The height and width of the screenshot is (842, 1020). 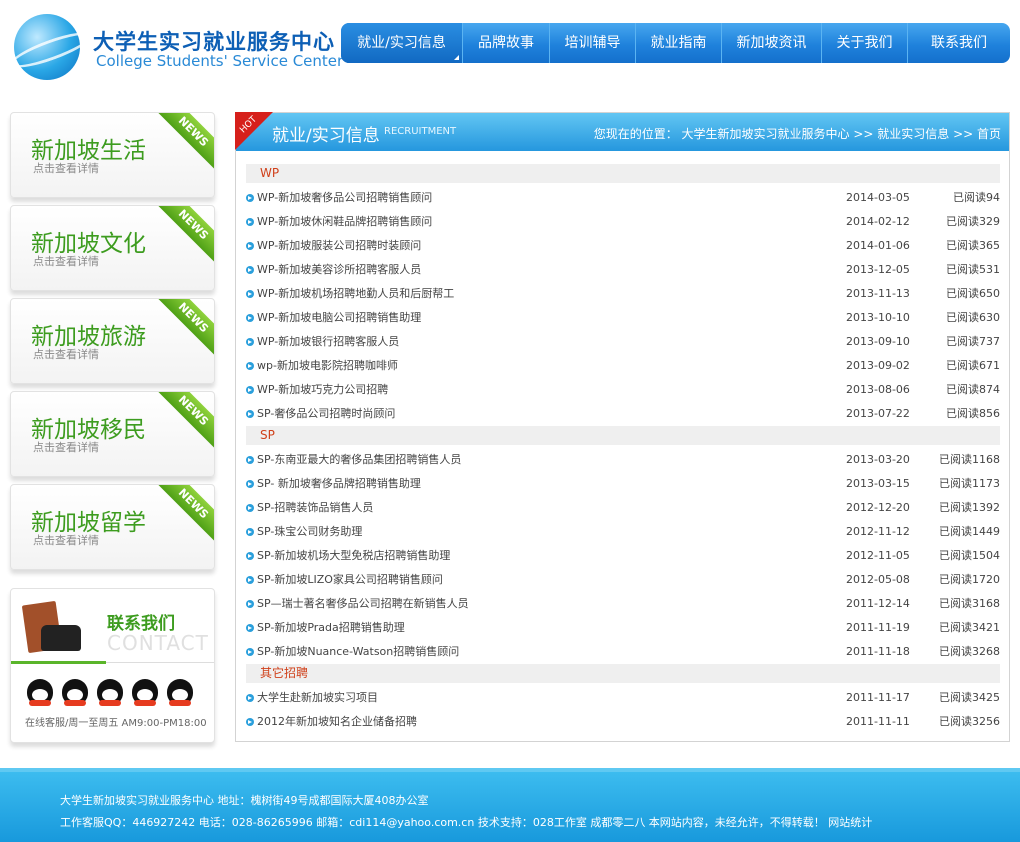 I want to click on read-count: 已阅读856, so click(x=973, y=413).